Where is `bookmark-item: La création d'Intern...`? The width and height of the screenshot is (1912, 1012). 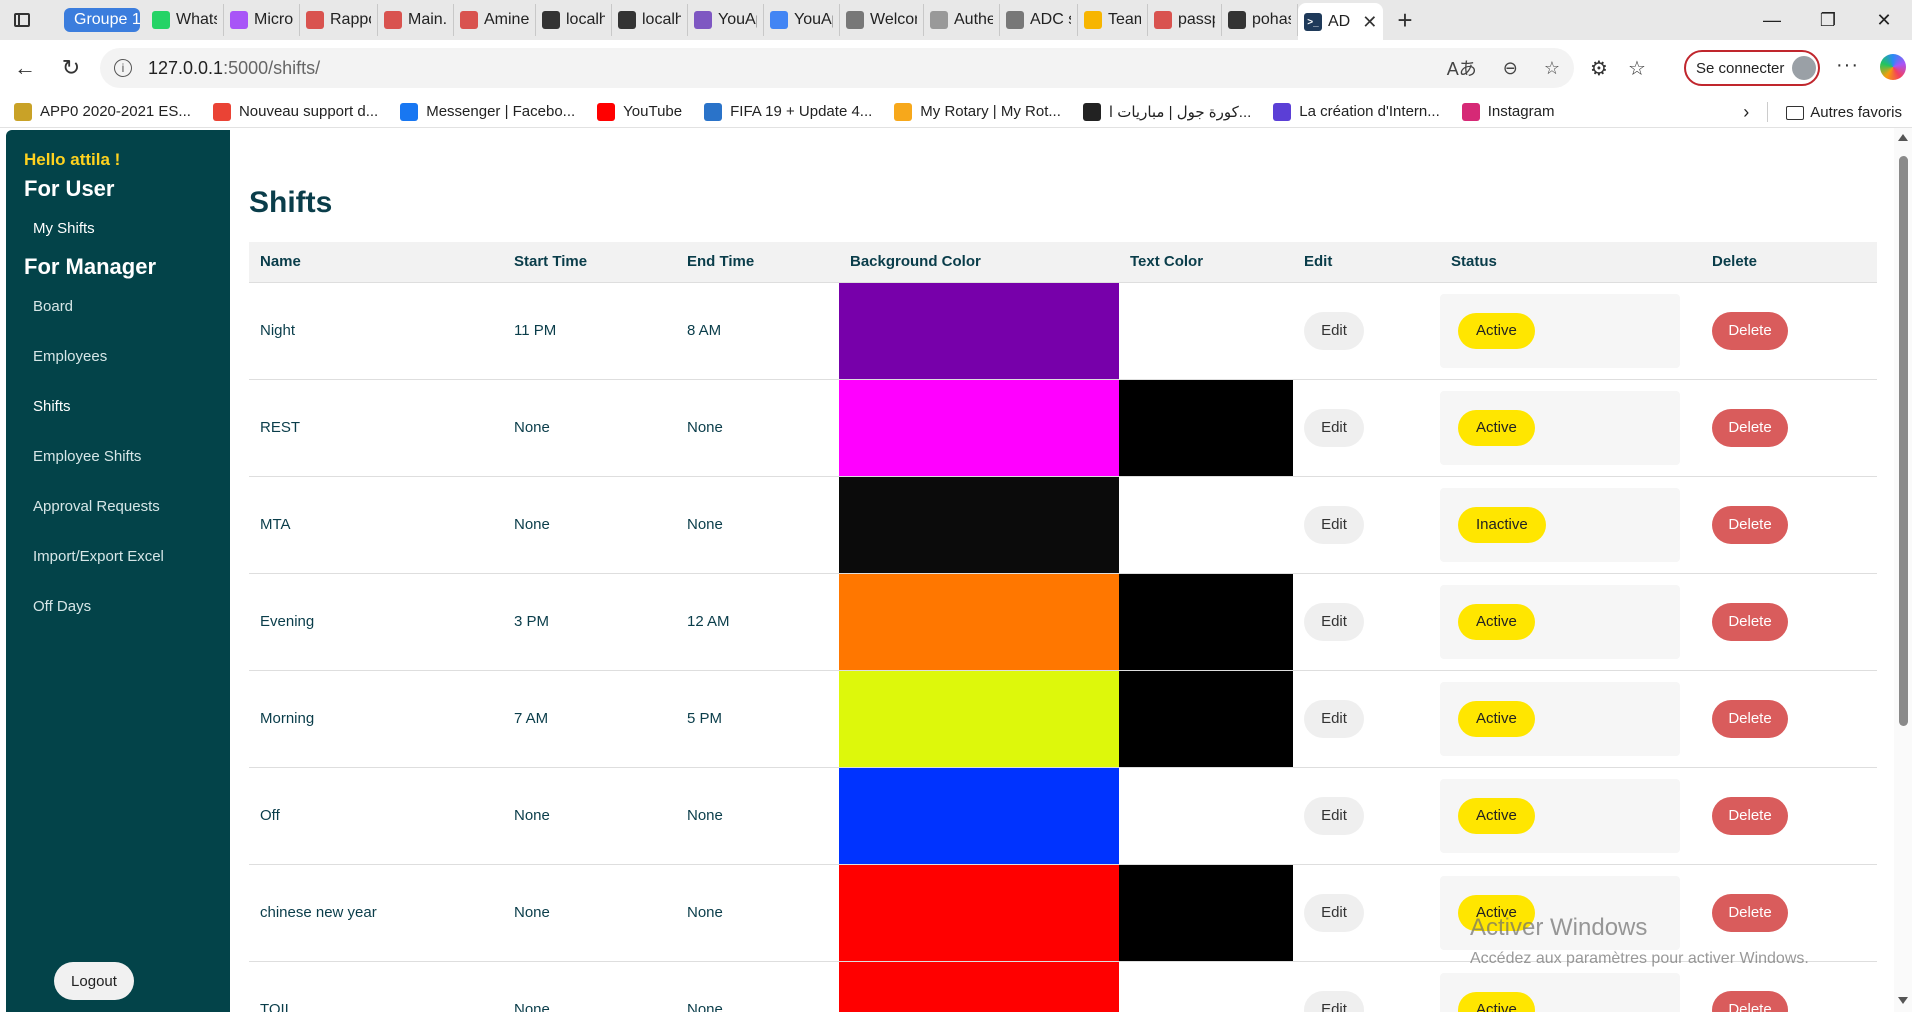
bookmark-item: La création d'Intern... is located at coordinates (1356, 111).